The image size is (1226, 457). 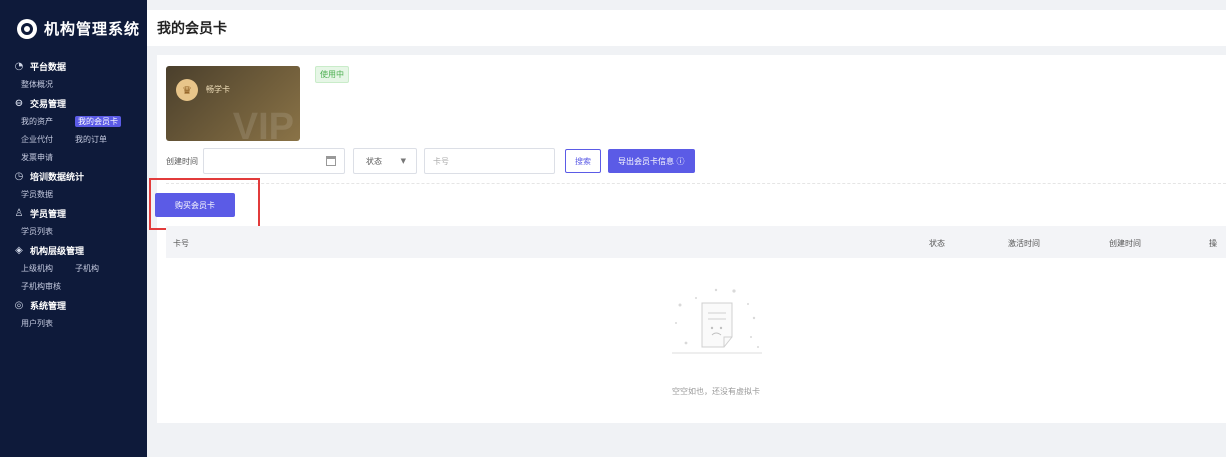 I want to click on nav-head-platform-data: ◔ 平台数据, so click(x=80, y=66).